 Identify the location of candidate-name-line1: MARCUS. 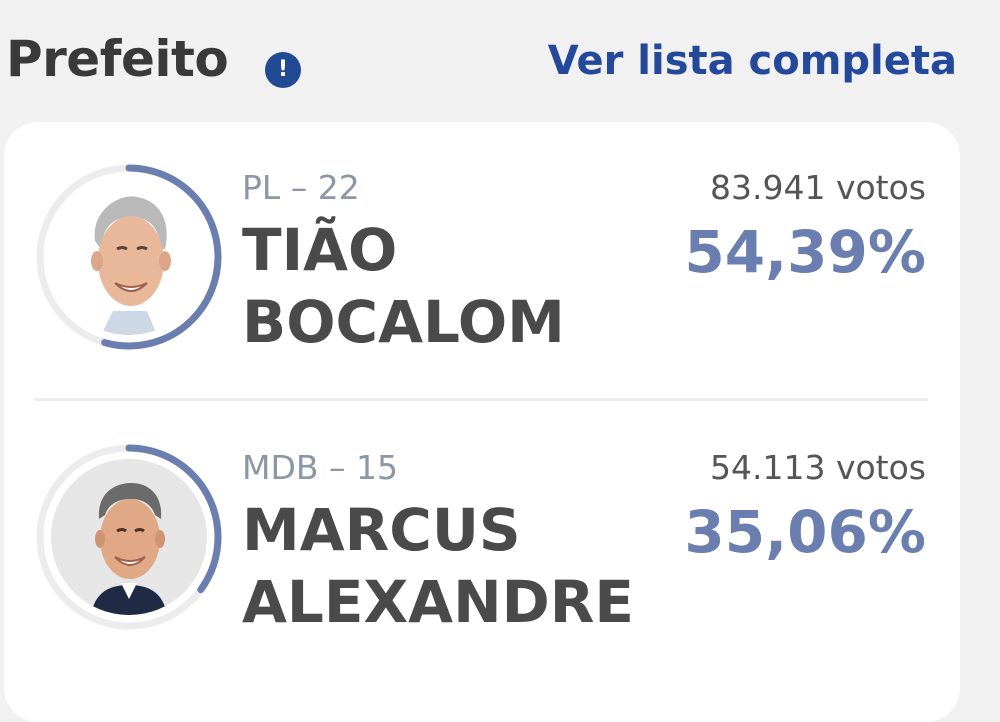
(381, 530).